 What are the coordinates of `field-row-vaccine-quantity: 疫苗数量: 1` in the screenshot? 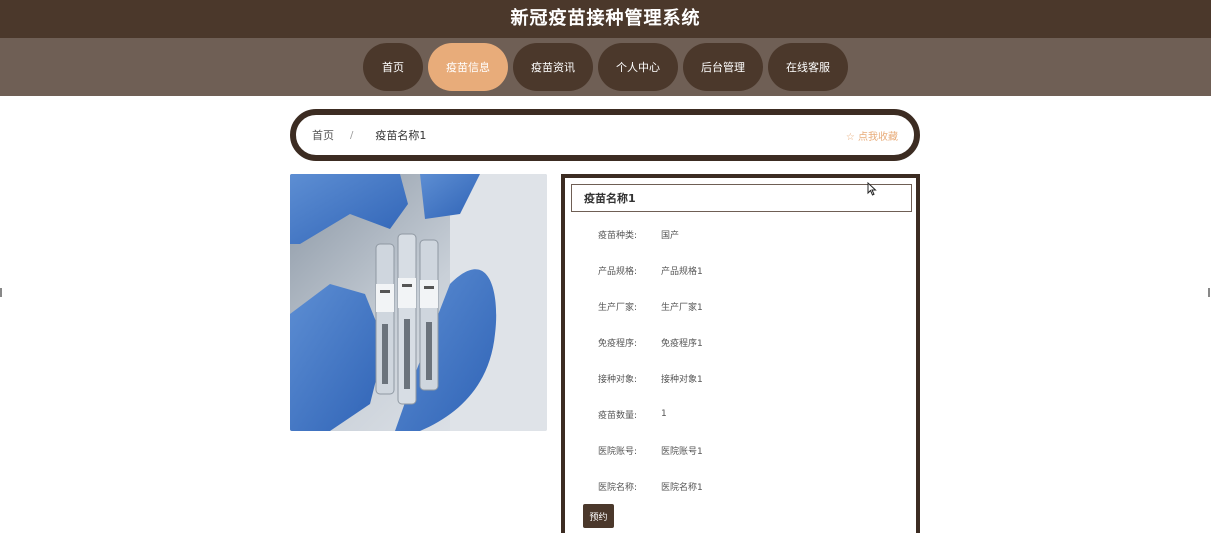 It's located at (735, 414).